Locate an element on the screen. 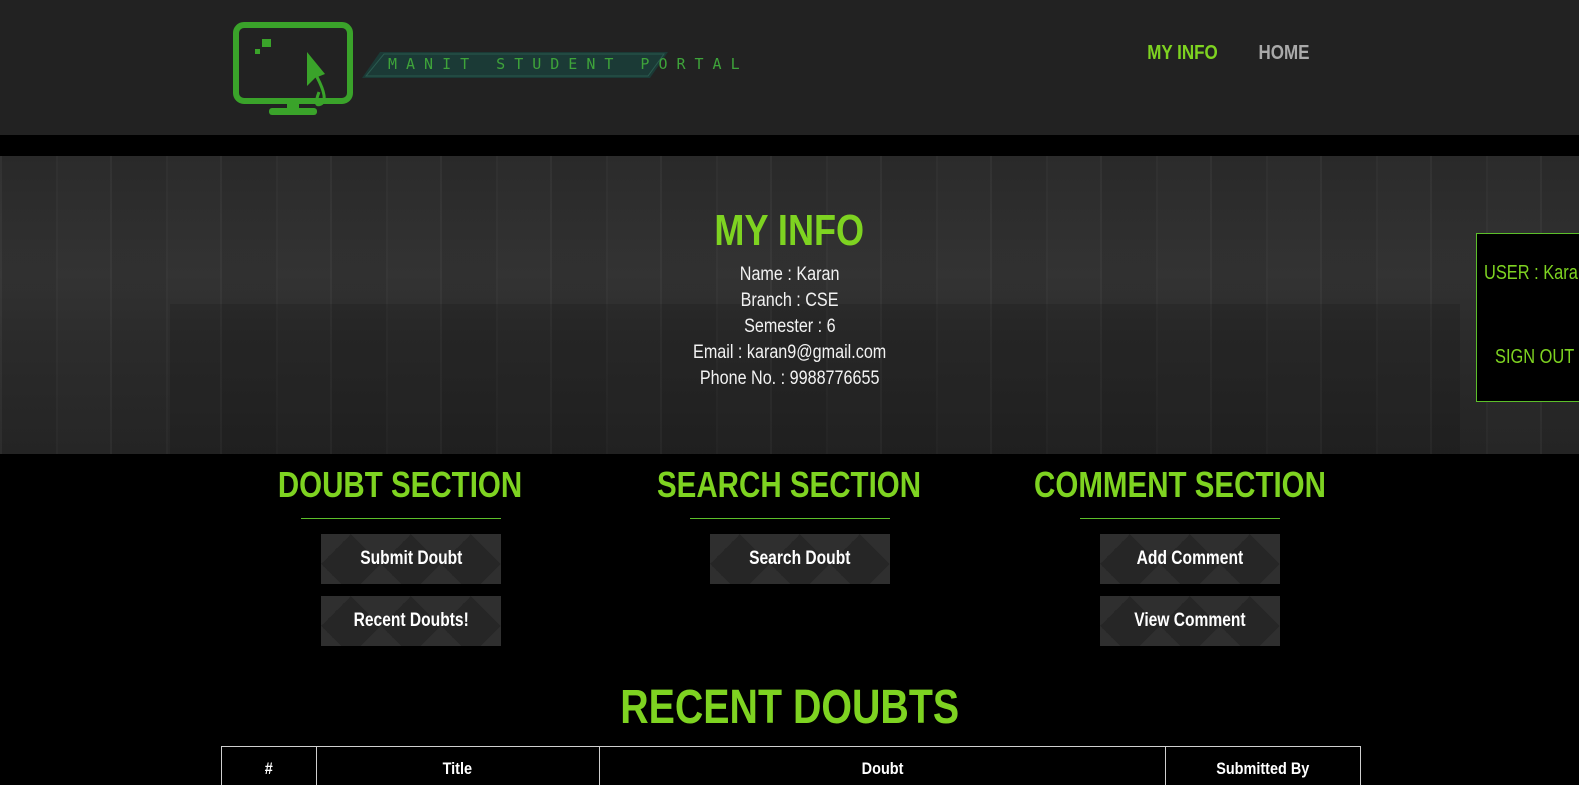 Image resolution: width=1579 pixels, height=785 pixels. info-phone-text: Phone No. : 9988776655 is located at coordinates (789, 378).